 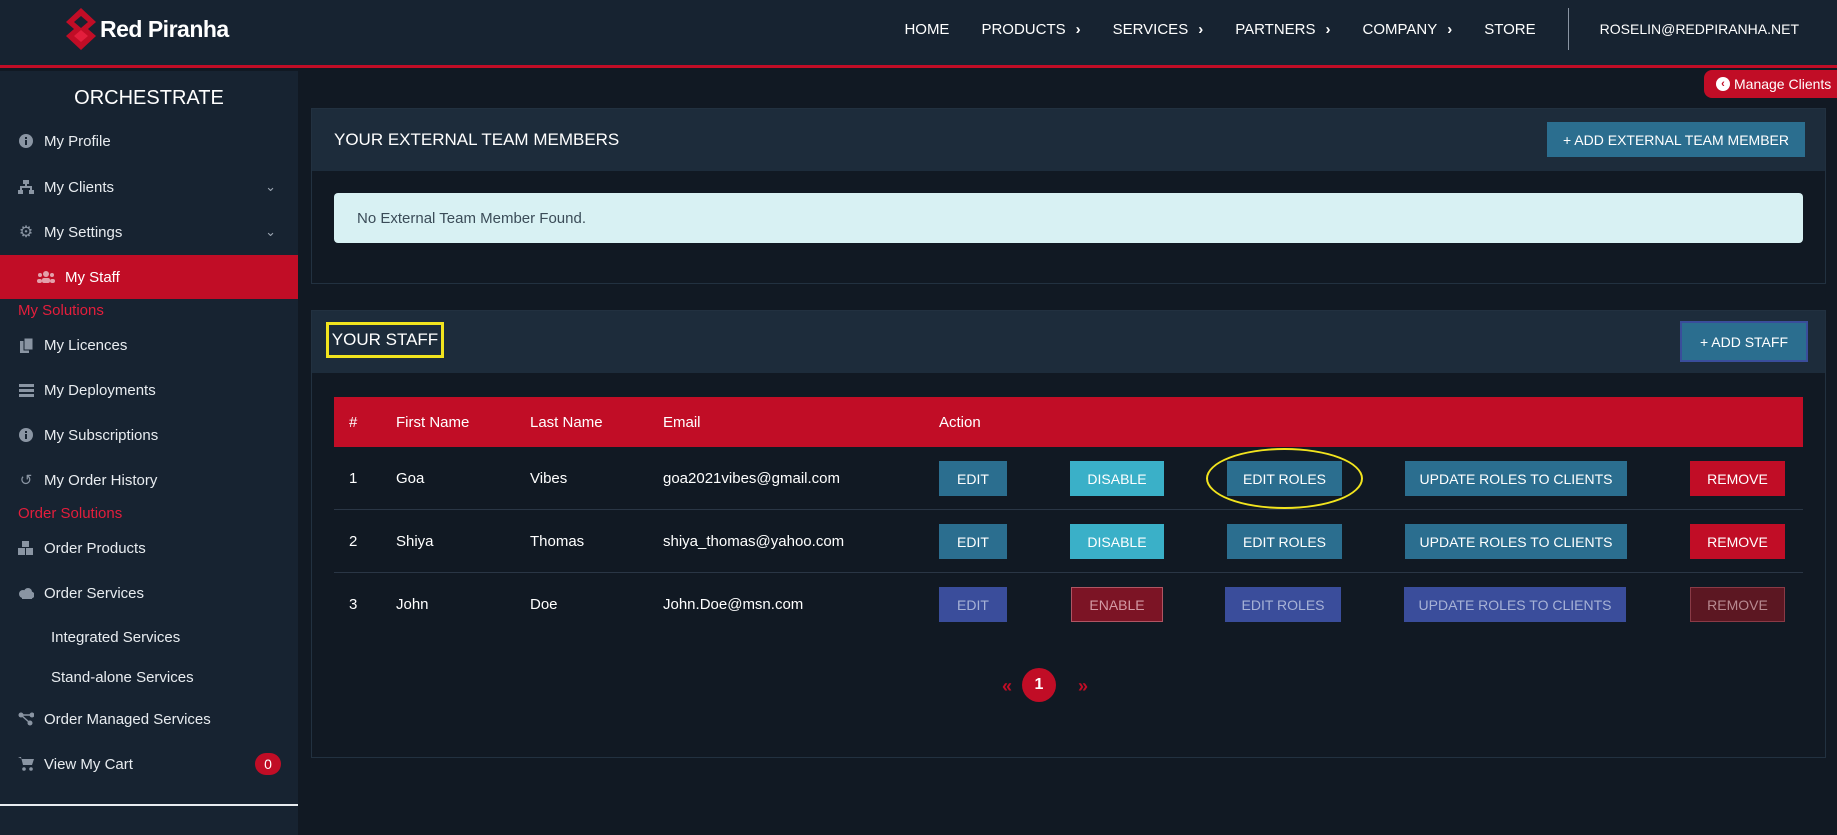 What do you see at coordinates (1783, 84) in the screenshot?
I see `manage-clients-label: Manage Clients` at bounding box center [1783, 84].